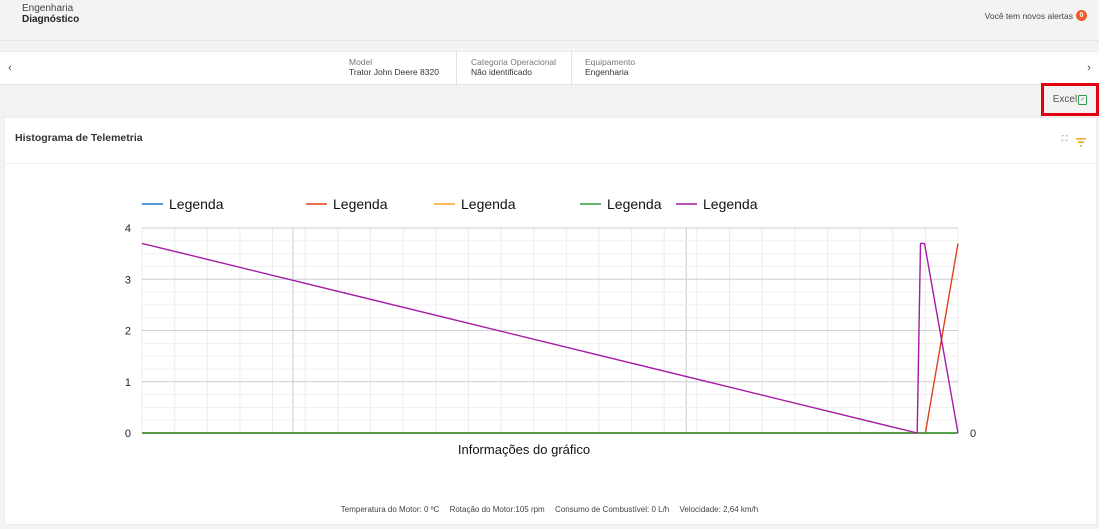 Image resolution: width=1099 pixels, height=529 pixels. I want to click on engine-temperature-stat: Temperatura do Motor: 0 ºC, so click(390, 509).